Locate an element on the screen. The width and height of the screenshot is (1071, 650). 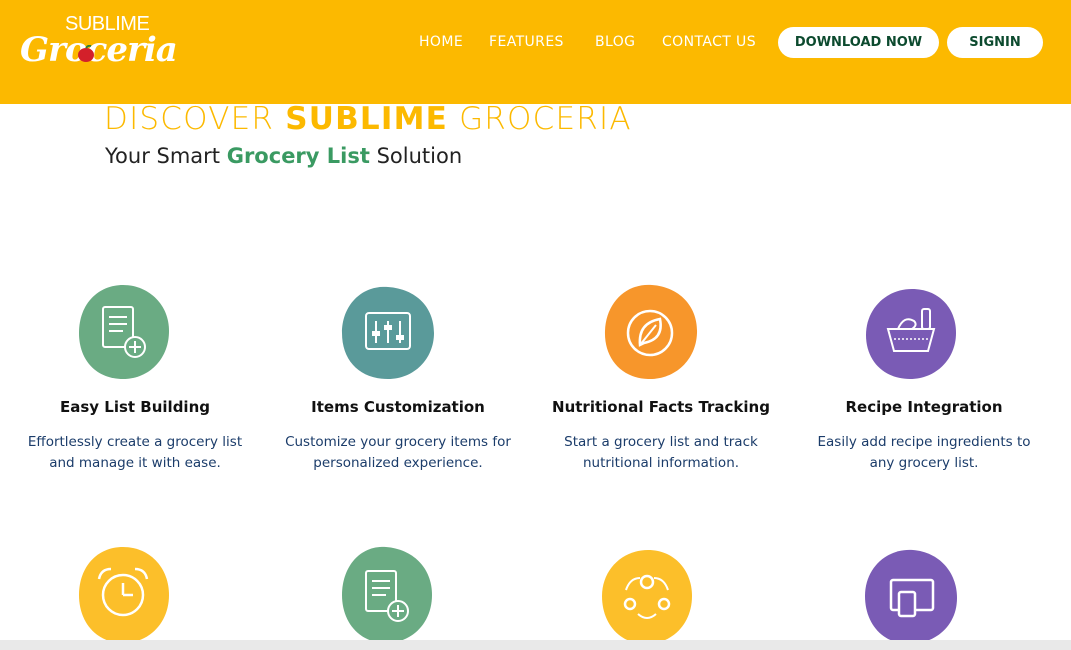
feature-desc-line: and manage it with ease. is located at coordinates (135, 463).